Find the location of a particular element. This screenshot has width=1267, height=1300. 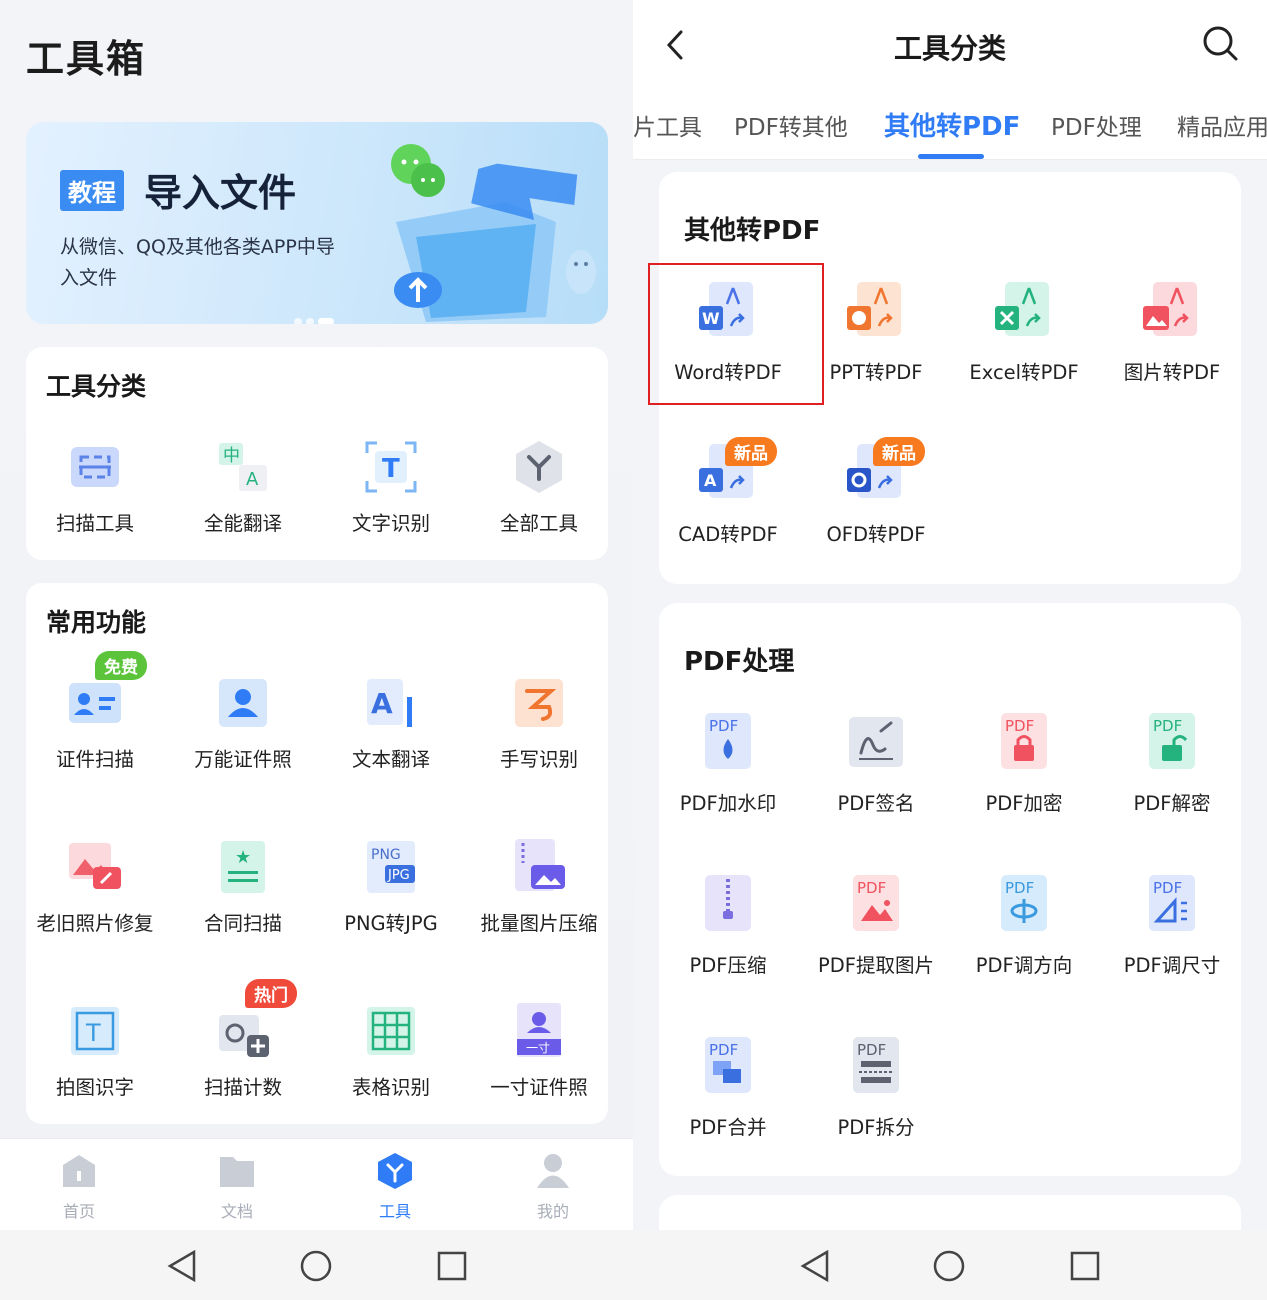

func-contract-scan: ★ 合同扫描 is located at coordinates (243, 886).